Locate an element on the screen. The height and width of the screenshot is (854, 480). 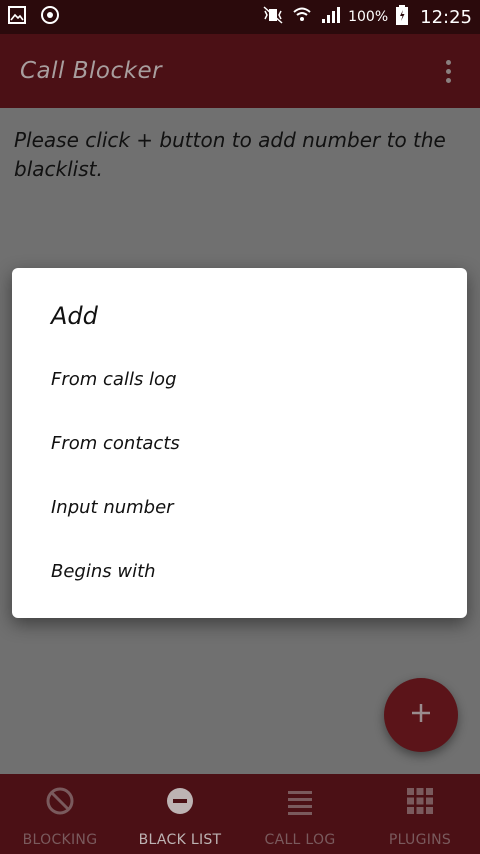
nav-call-log: CALL LOG is located at coordinates (300, 814).